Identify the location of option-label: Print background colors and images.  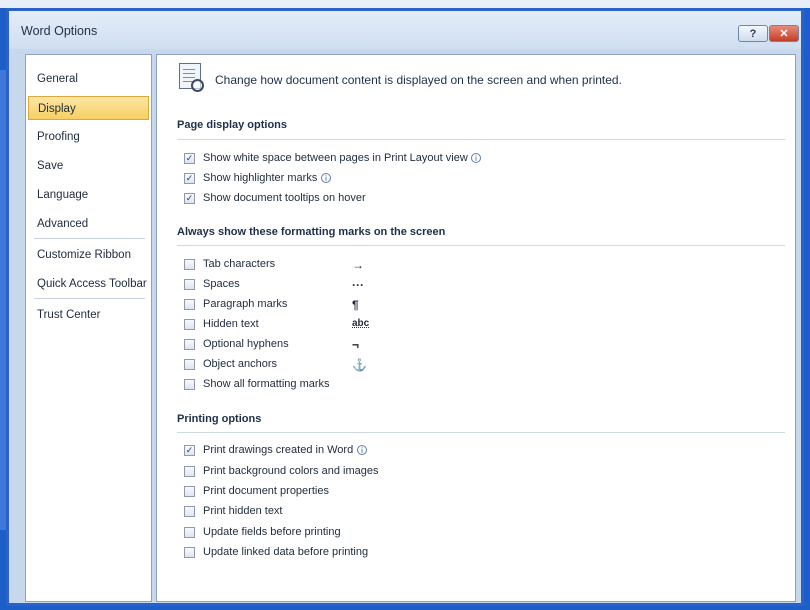
(291, 471).